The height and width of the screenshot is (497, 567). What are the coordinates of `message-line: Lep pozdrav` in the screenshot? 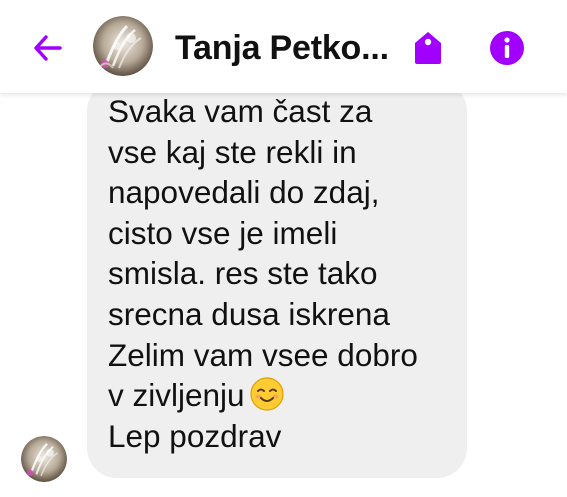 It's located at (195, 435).